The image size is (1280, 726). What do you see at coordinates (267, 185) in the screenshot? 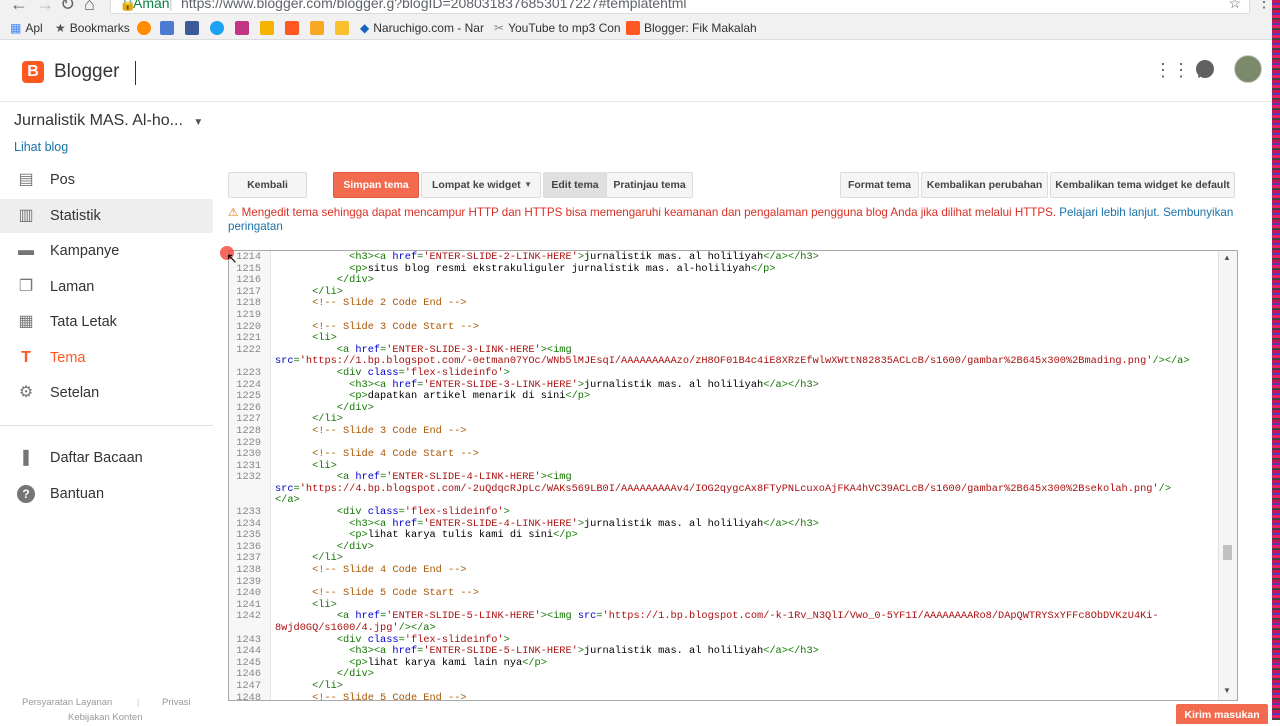
I see `back-button: Kembali` at bounding box center [267, 185].